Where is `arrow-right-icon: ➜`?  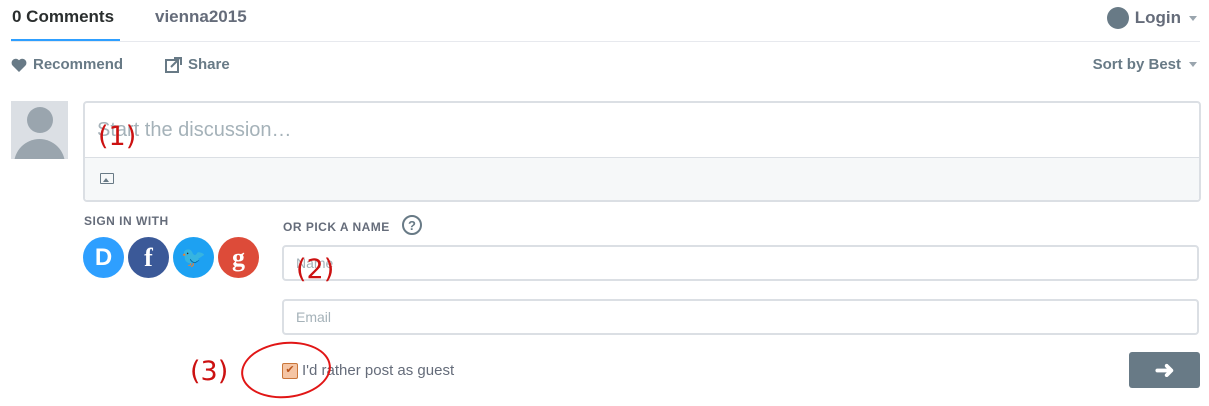 arrow-right-icon: ➜ is located at coordinates (1164, 370).